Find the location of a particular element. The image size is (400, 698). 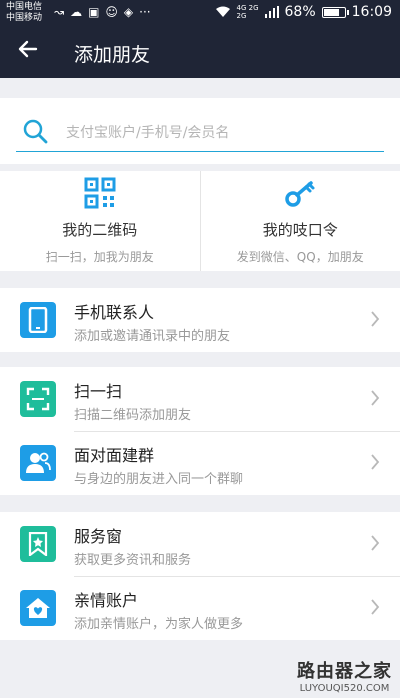

phone-icon is located at coordinates (38, 320).